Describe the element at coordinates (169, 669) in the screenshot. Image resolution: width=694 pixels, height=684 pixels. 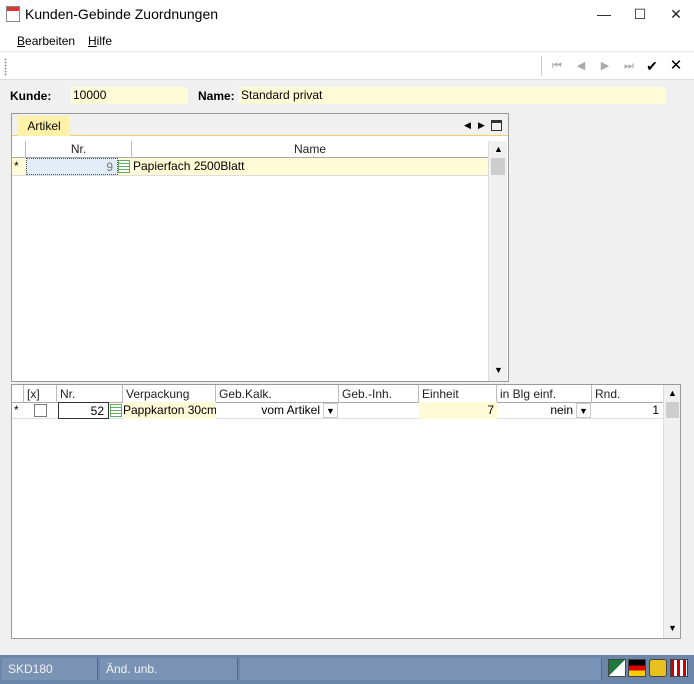
I see `status-state: Änd. unb.` at that location.